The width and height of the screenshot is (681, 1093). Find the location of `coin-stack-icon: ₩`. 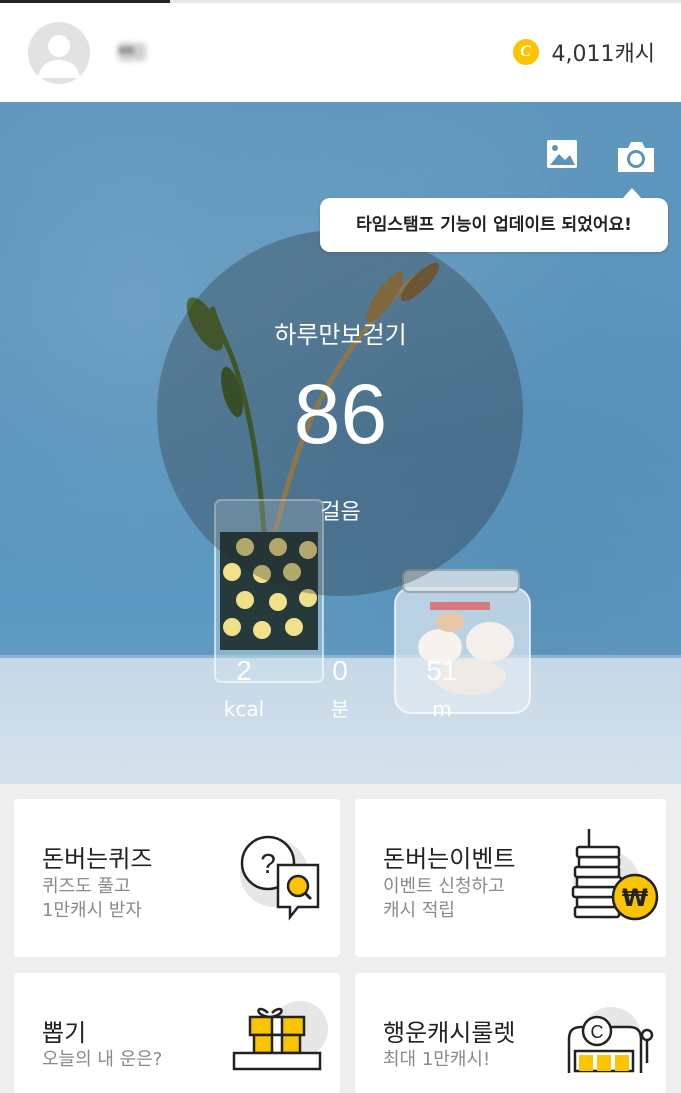

coin-stack-icon: ₩ is located at coordinates (615, 875).